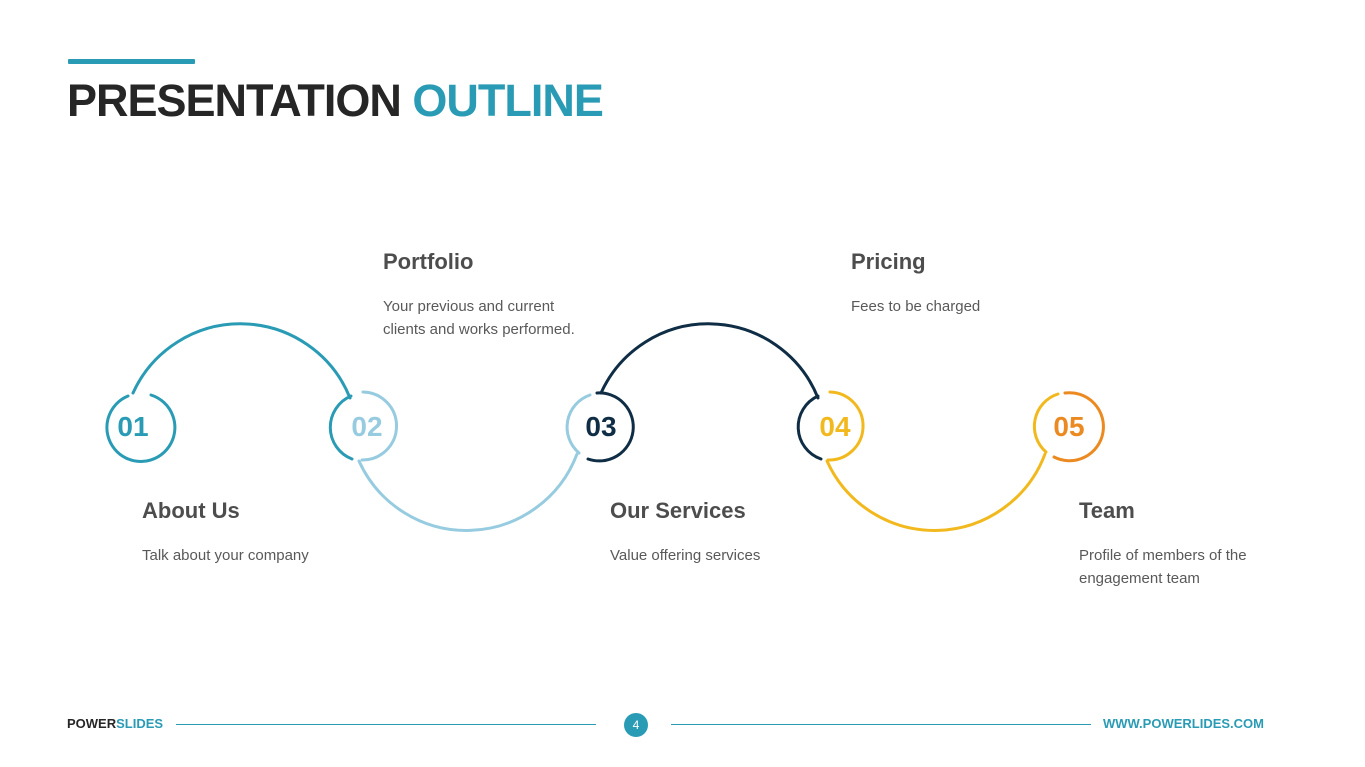 This screenshot has width=1365, height=767. What do you see at coordinates (636, 725) in the screenshot?
I see `page-number-badge: 4` at bounding box center [636, 725].